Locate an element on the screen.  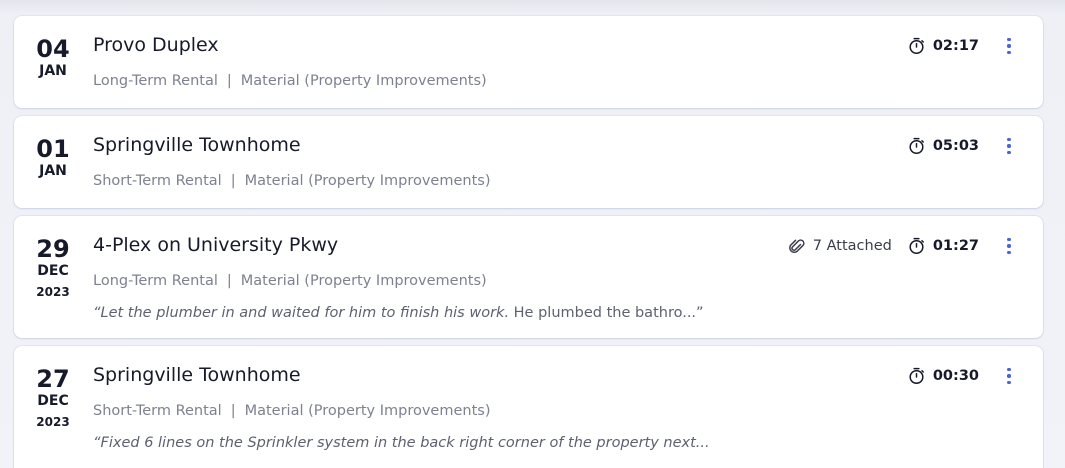
entry-day: 29 is located at coordinates (53, 249).